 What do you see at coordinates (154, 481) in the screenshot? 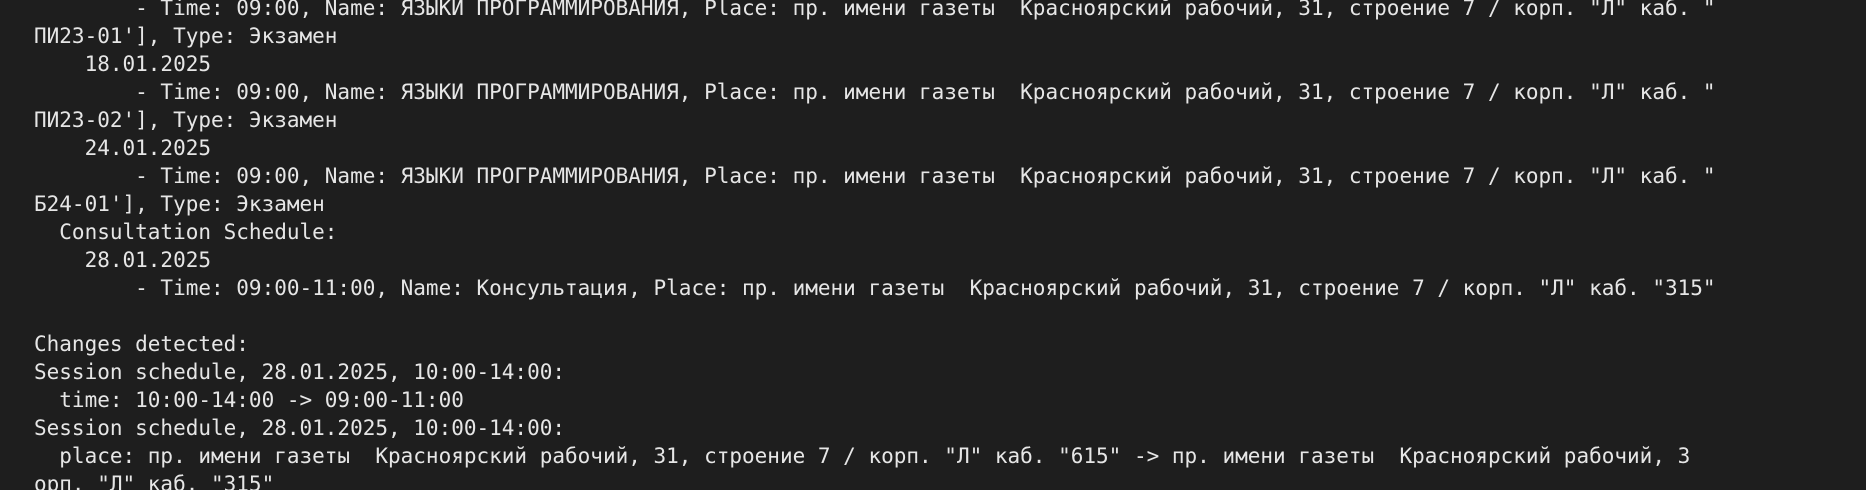
I see `terminal-line: орп. "Л" каб. "315"` at bounding box center [154, 481].